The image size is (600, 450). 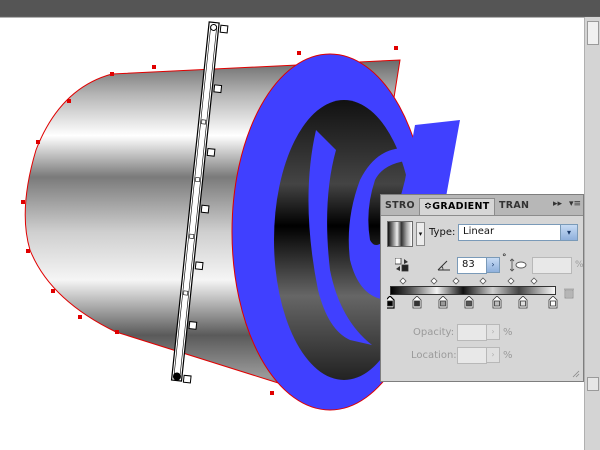 What do you see at coordinates (468, 264) in the screenshot?
I see `angle-value: 83` at bounding box center [468, 264].